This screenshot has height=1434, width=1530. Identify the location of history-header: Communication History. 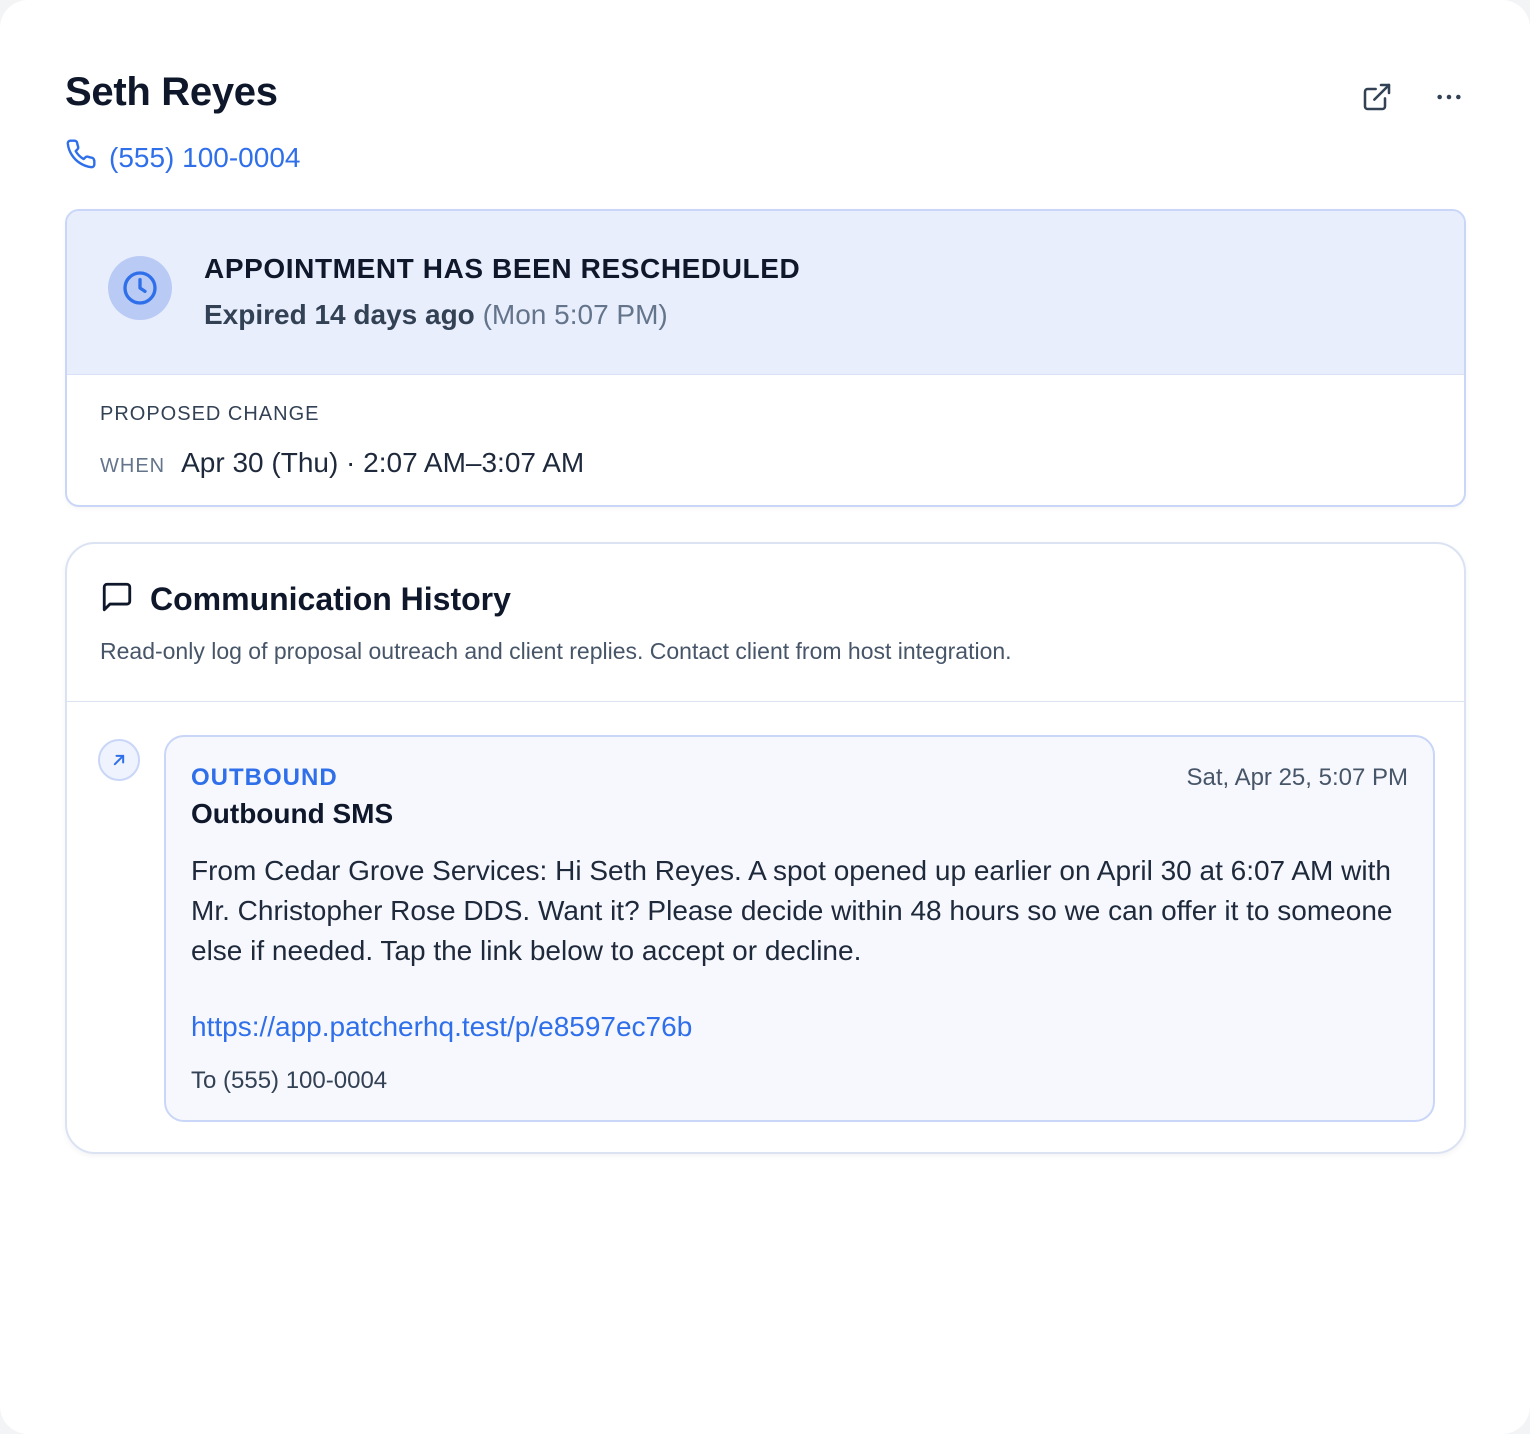
(305, 599).